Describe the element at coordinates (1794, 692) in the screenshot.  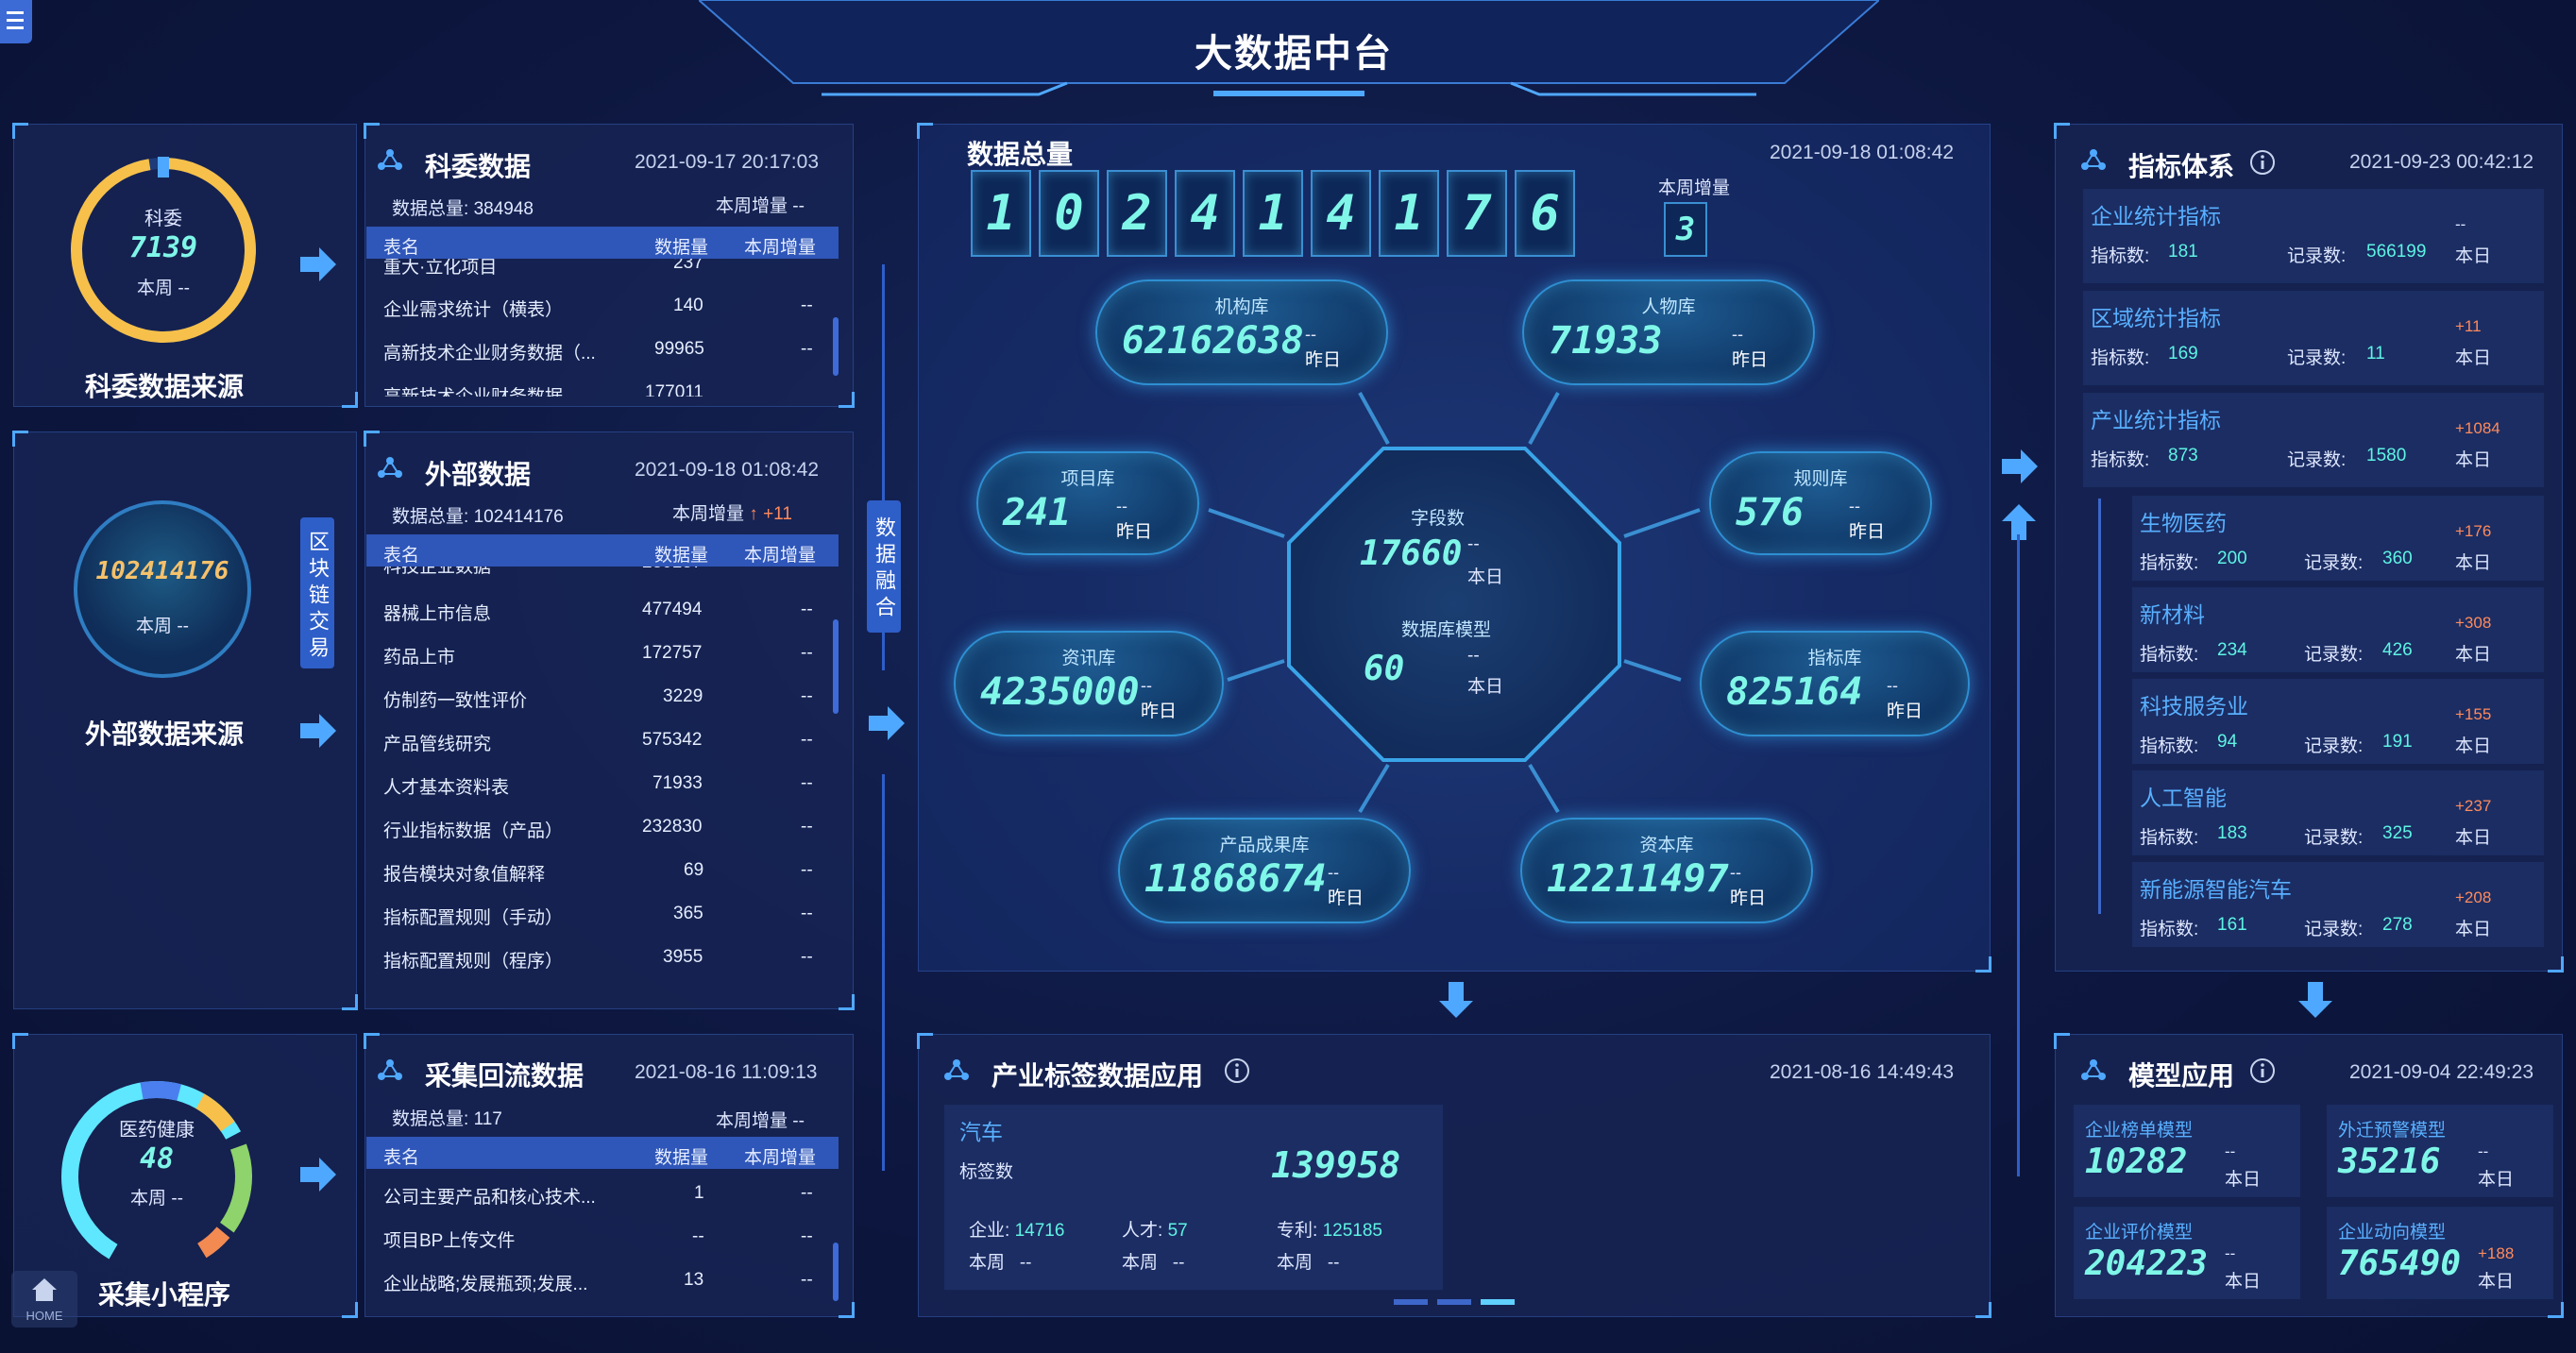
I see `library-pill-value: 825164` at that location.